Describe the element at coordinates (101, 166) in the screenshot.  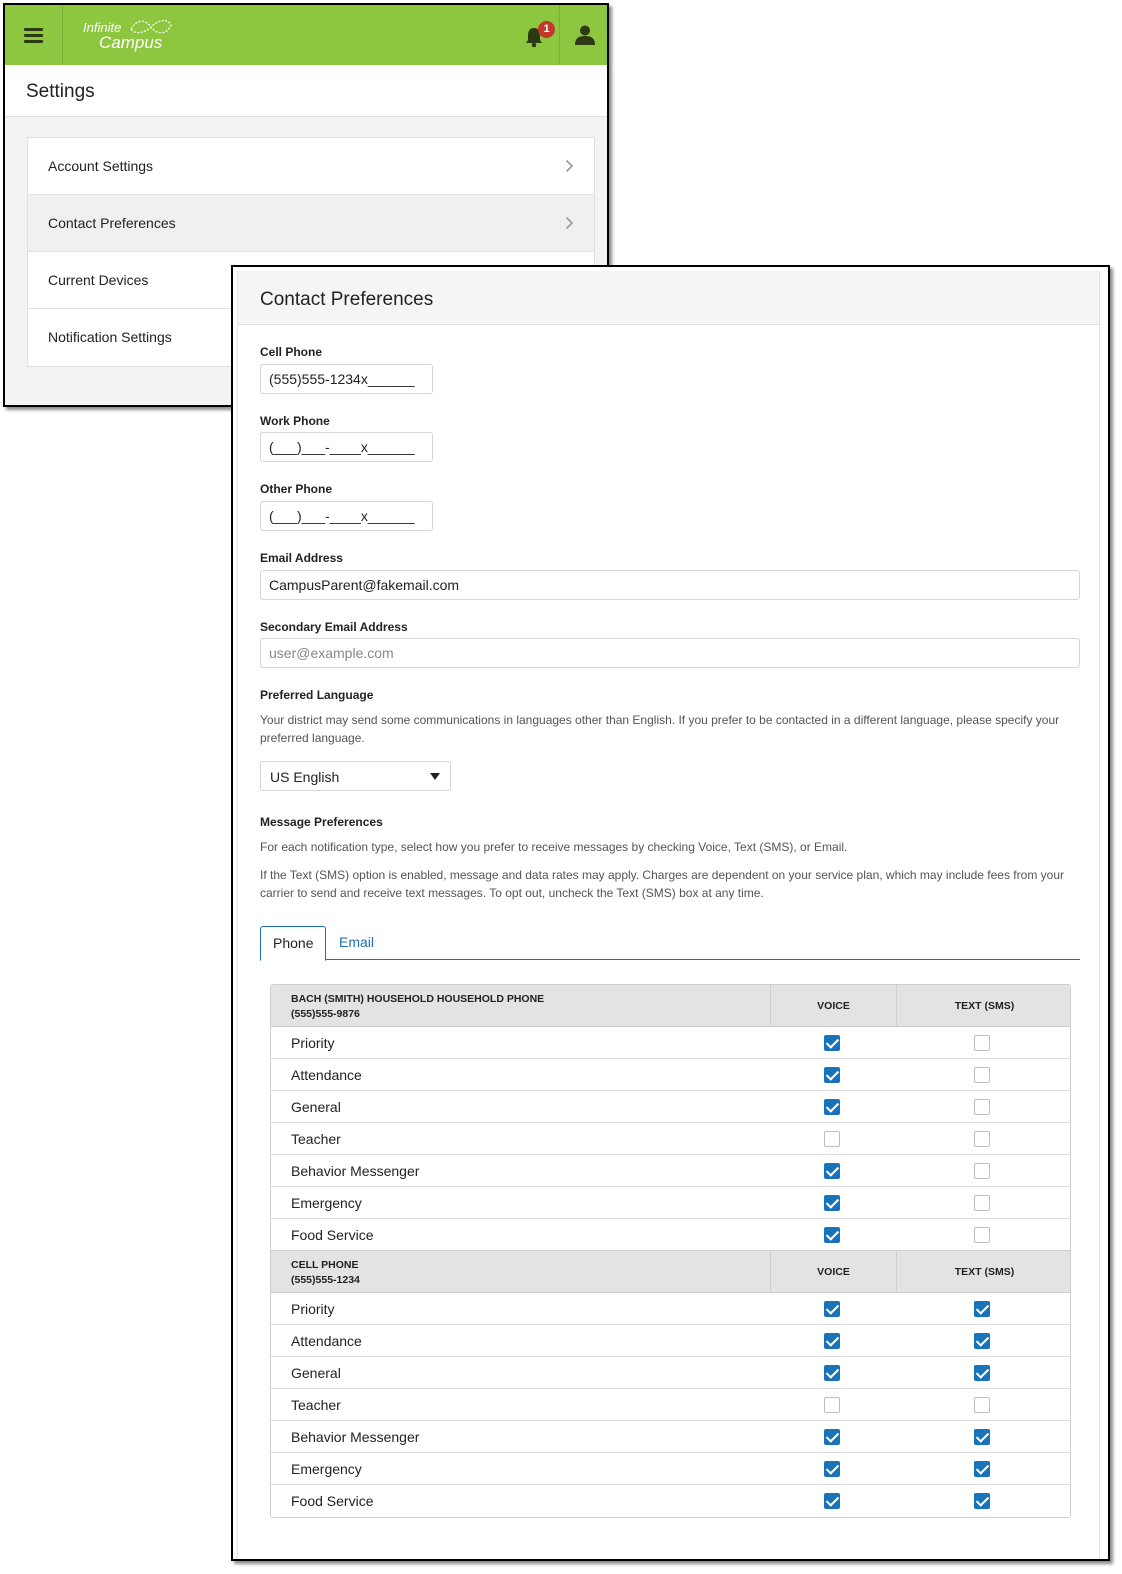
I see `settings-item-label: Account Settings` at that location.